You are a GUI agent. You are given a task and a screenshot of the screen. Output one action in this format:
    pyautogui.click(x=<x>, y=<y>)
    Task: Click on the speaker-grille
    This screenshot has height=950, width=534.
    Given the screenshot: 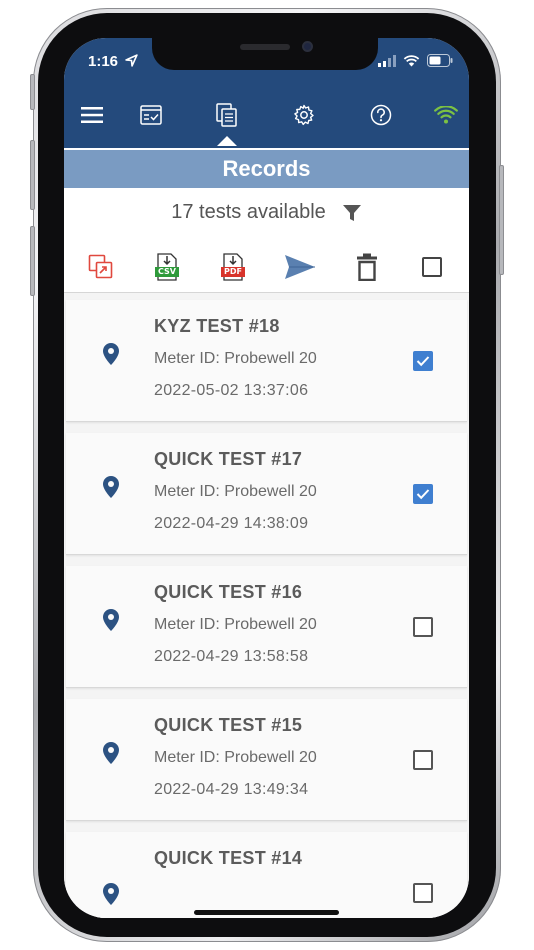 What is the action you would take?
    pyautogui.click(x=265, y=47)
    